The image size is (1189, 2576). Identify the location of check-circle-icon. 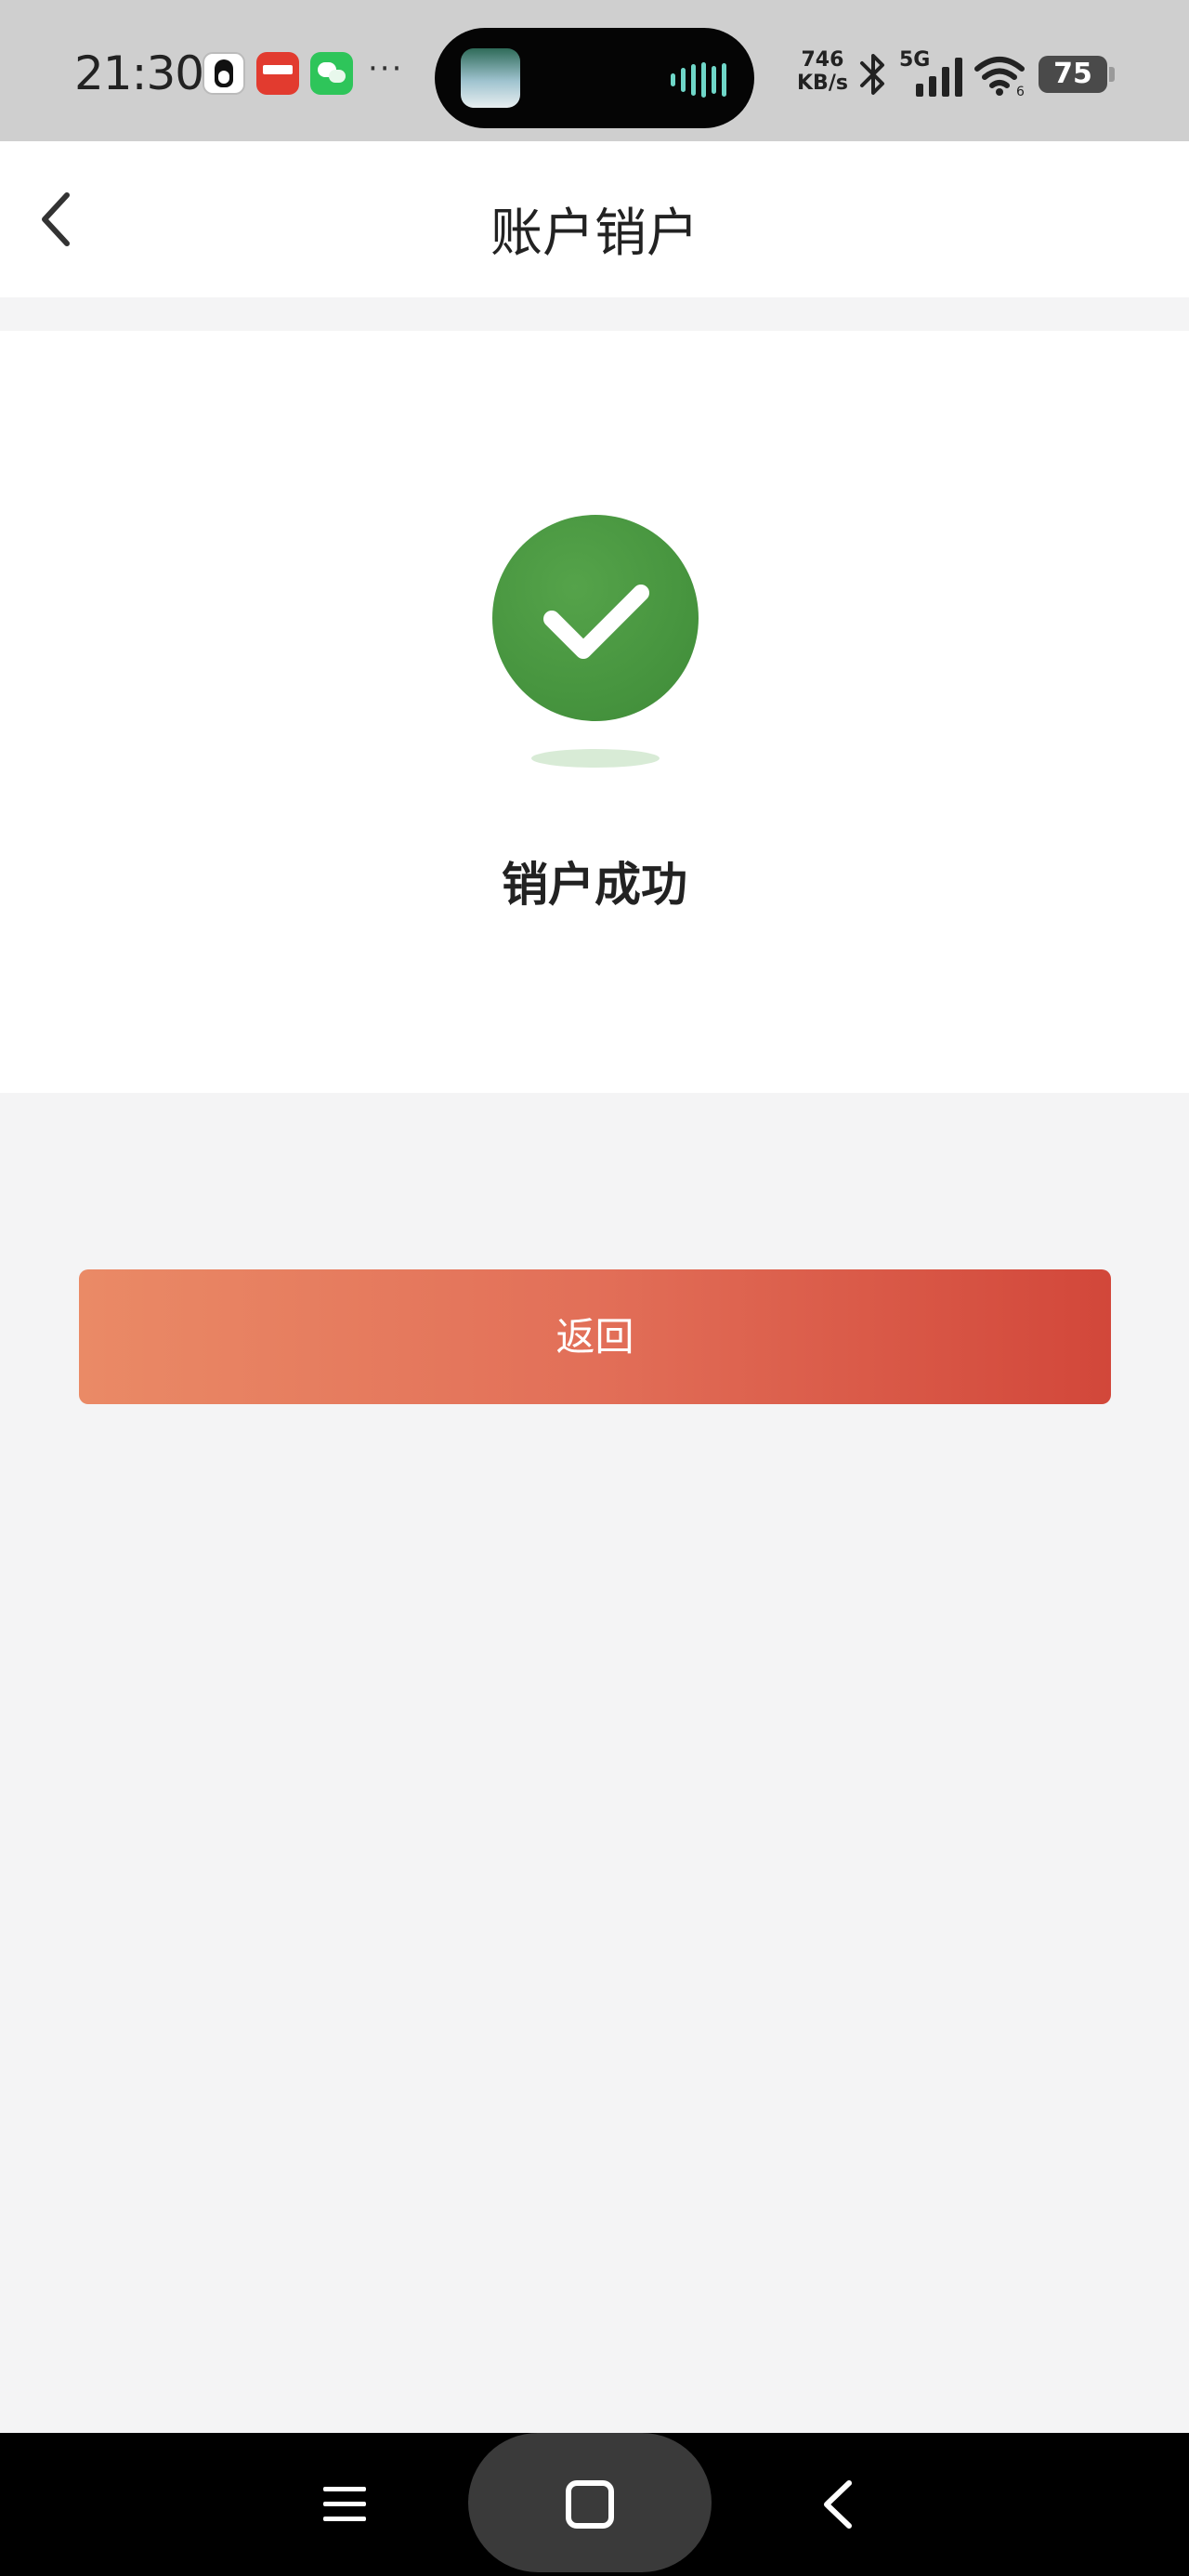
(595, 618).